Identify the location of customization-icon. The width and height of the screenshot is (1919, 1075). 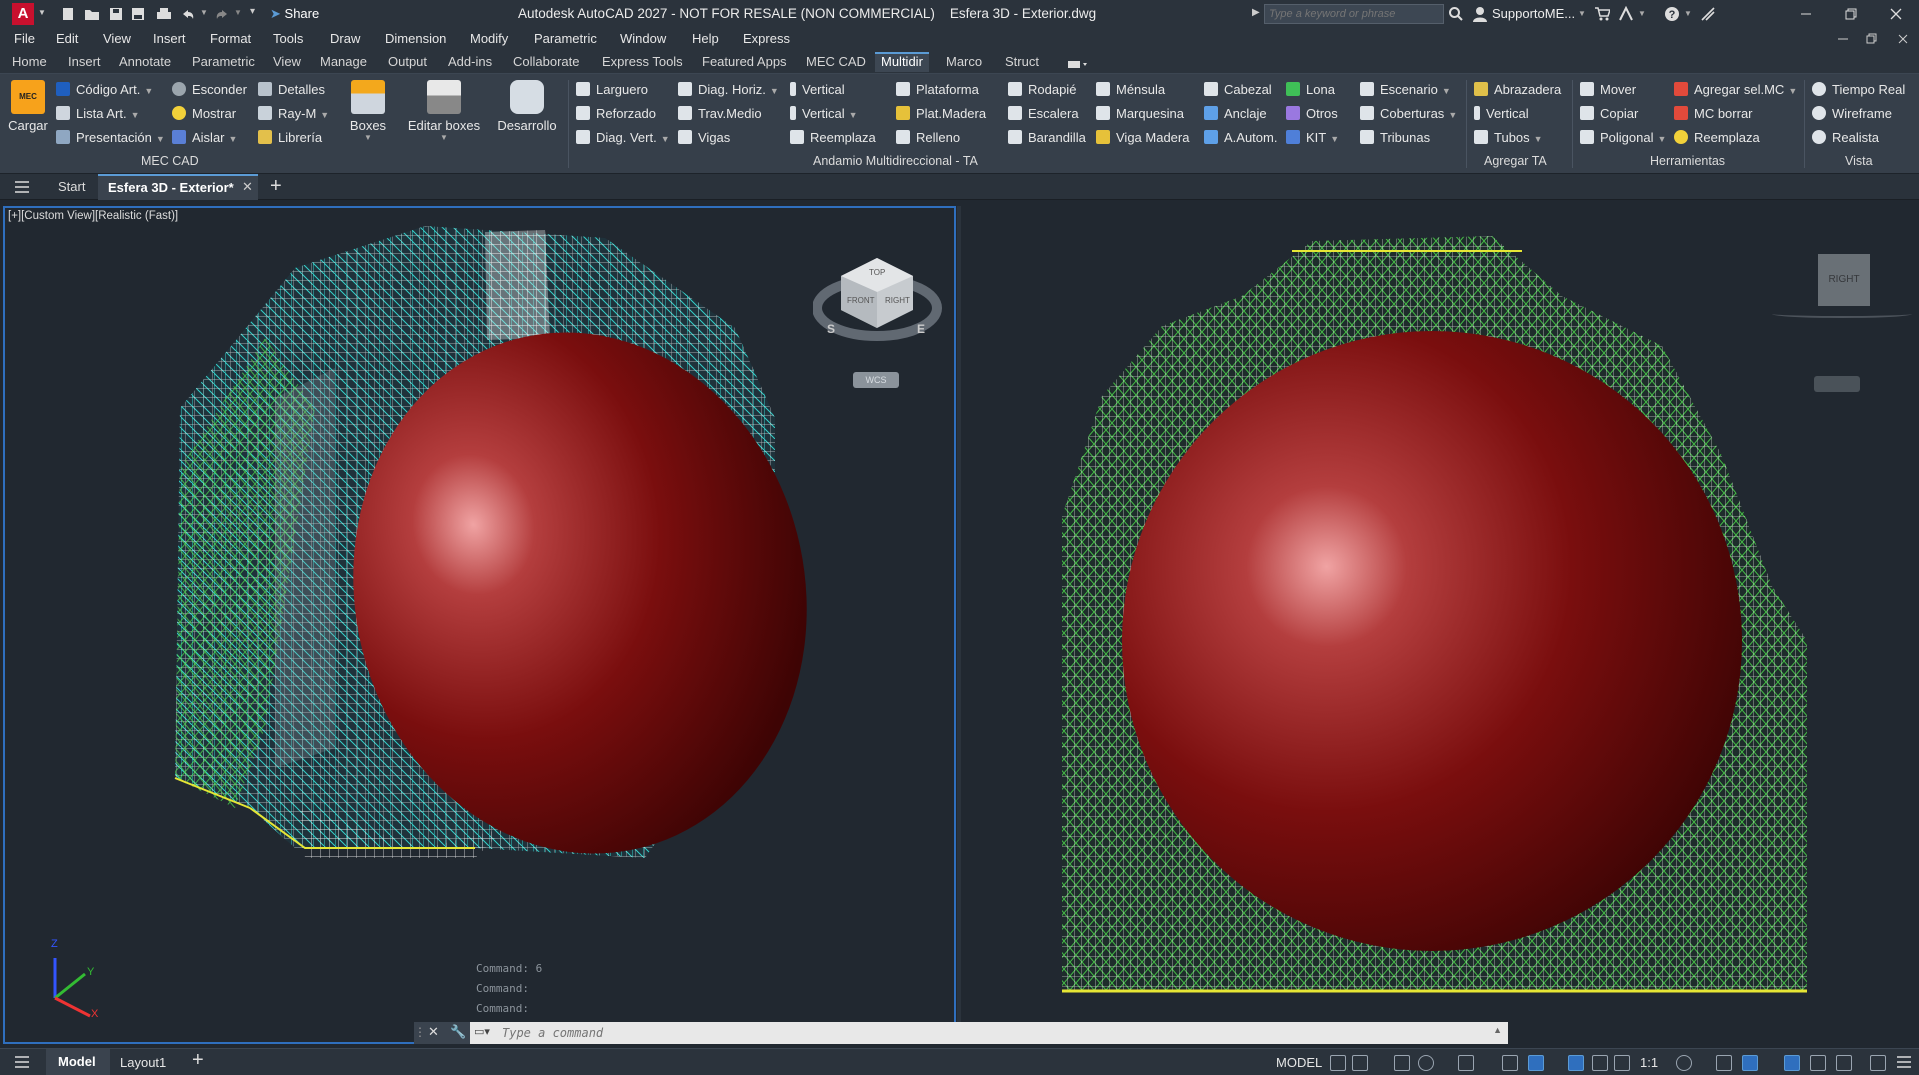
(1904, 1062).